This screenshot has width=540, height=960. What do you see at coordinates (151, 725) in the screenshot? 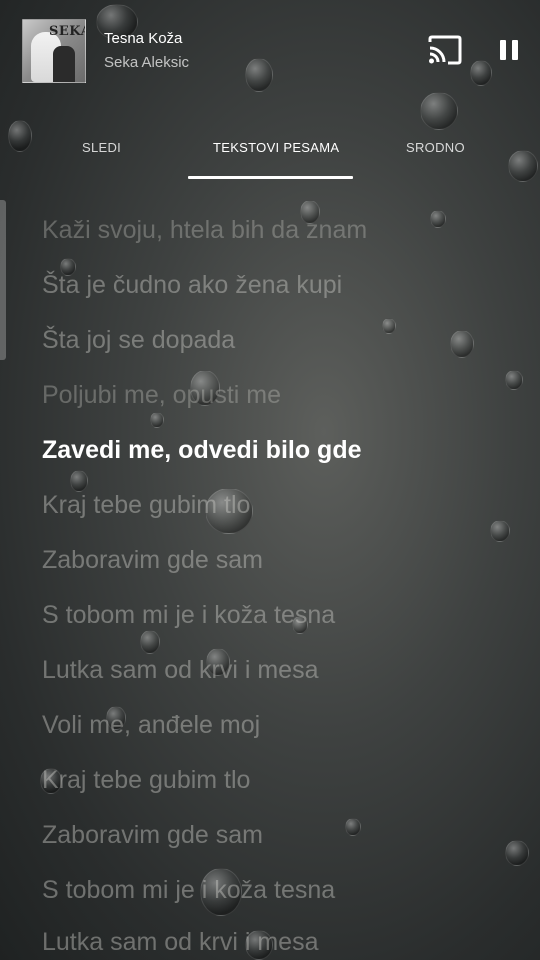
I see `lyric-line: Voli me, anđele moj` at bounding box center [151, 725].